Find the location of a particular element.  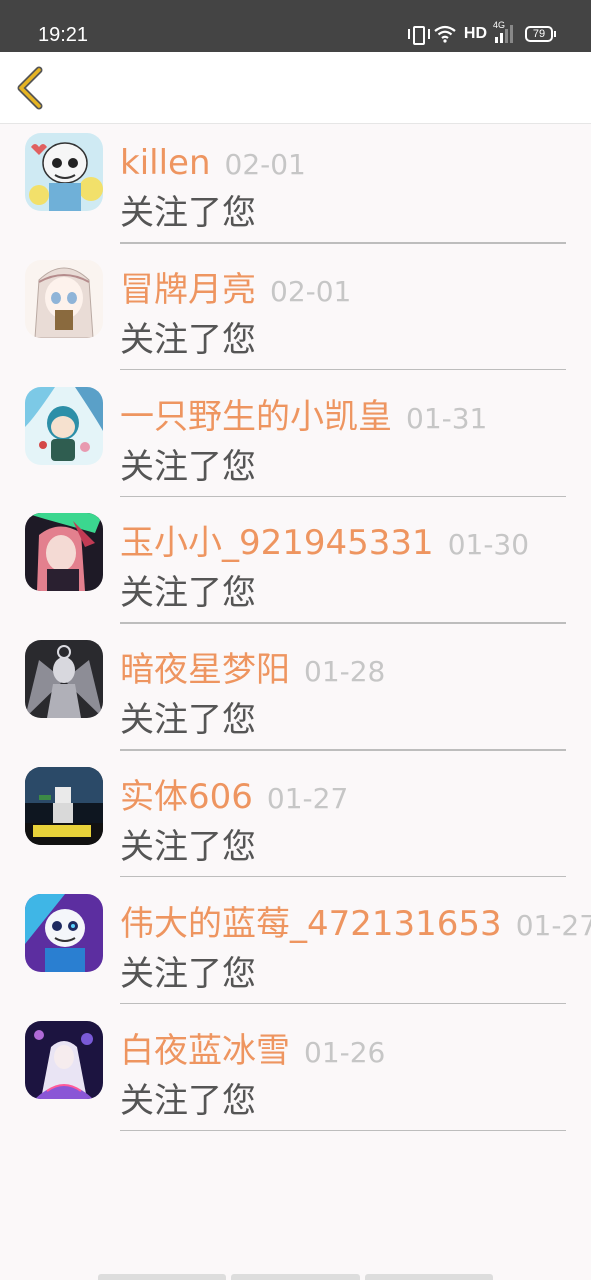

back-button is located at coordinates (32, 88).